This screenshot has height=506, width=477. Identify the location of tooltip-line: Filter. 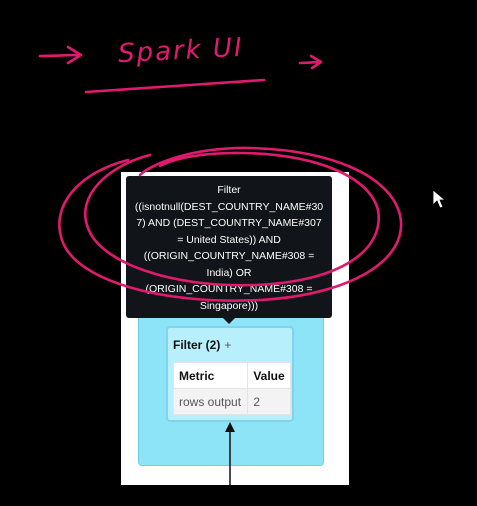
(229, 190).